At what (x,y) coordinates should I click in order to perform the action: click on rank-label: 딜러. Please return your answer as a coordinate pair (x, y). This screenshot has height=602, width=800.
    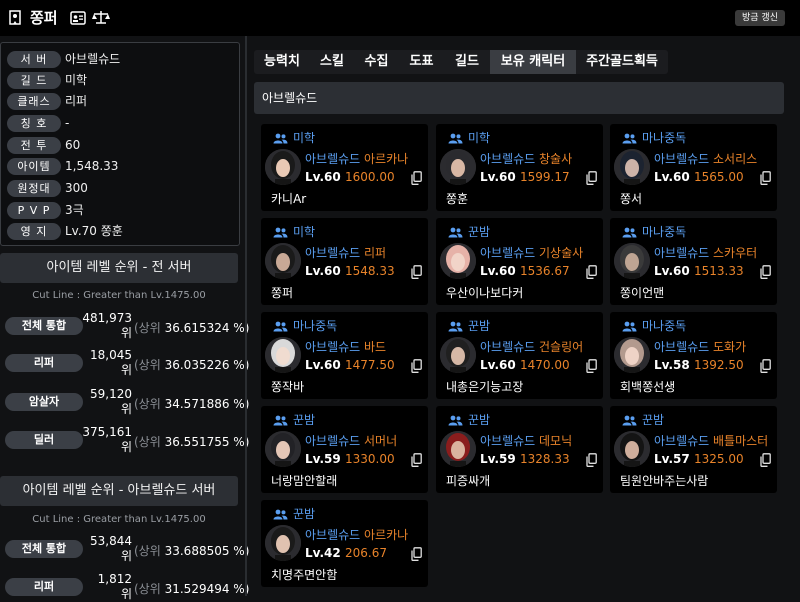
    Looking at the image, I should click on (44, 440).